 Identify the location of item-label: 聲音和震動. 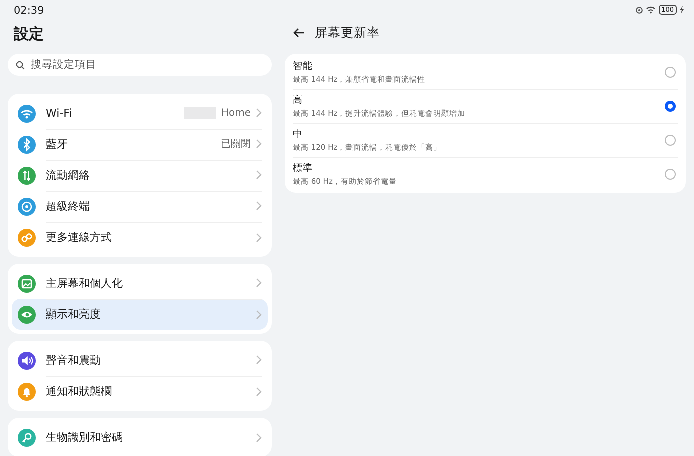
(74, 360).